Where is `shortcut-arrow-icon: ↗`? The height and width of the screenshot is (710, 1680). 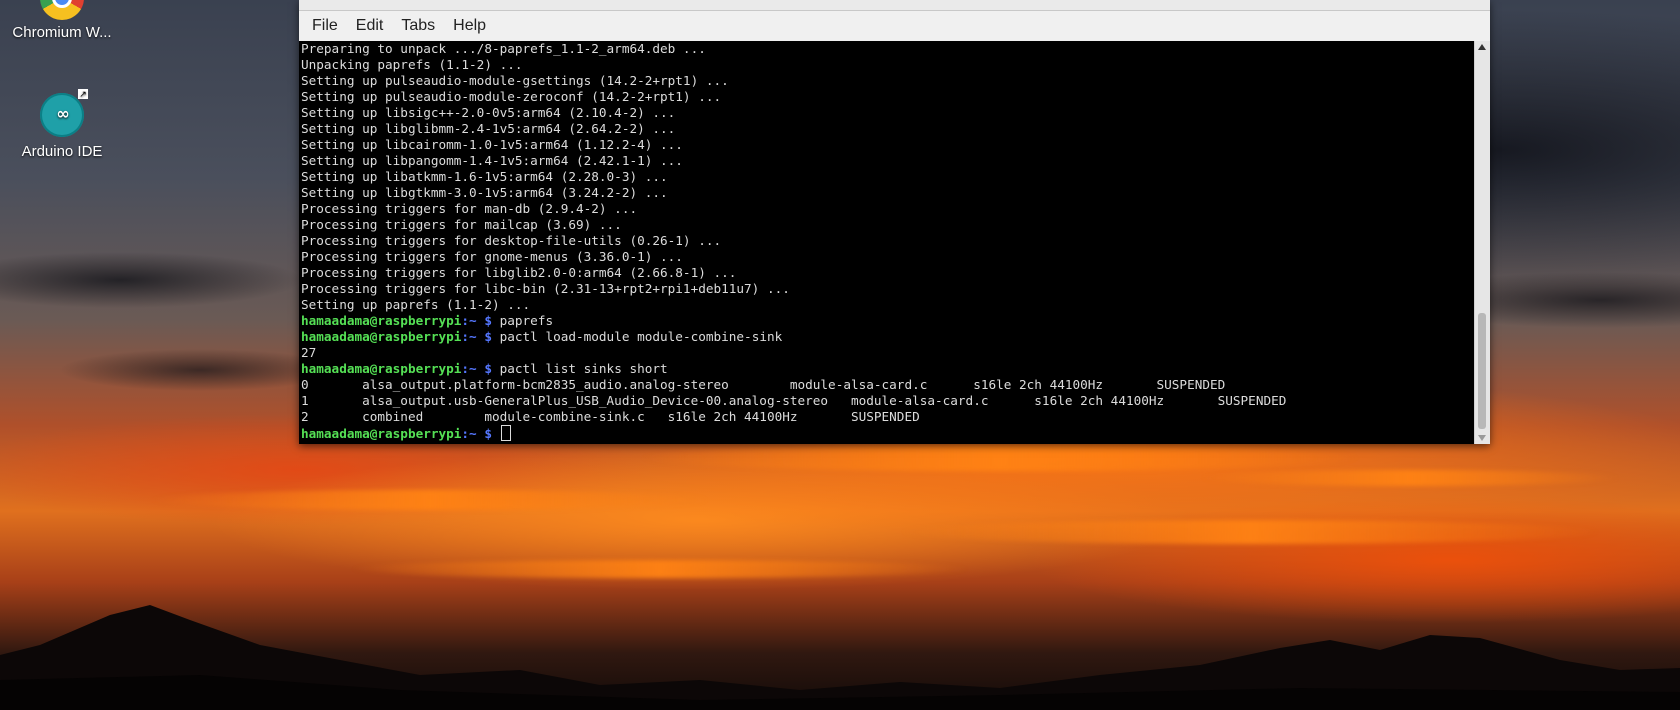 shortcut-arrow-icon: ↗ is located at coordinates (83, 94).